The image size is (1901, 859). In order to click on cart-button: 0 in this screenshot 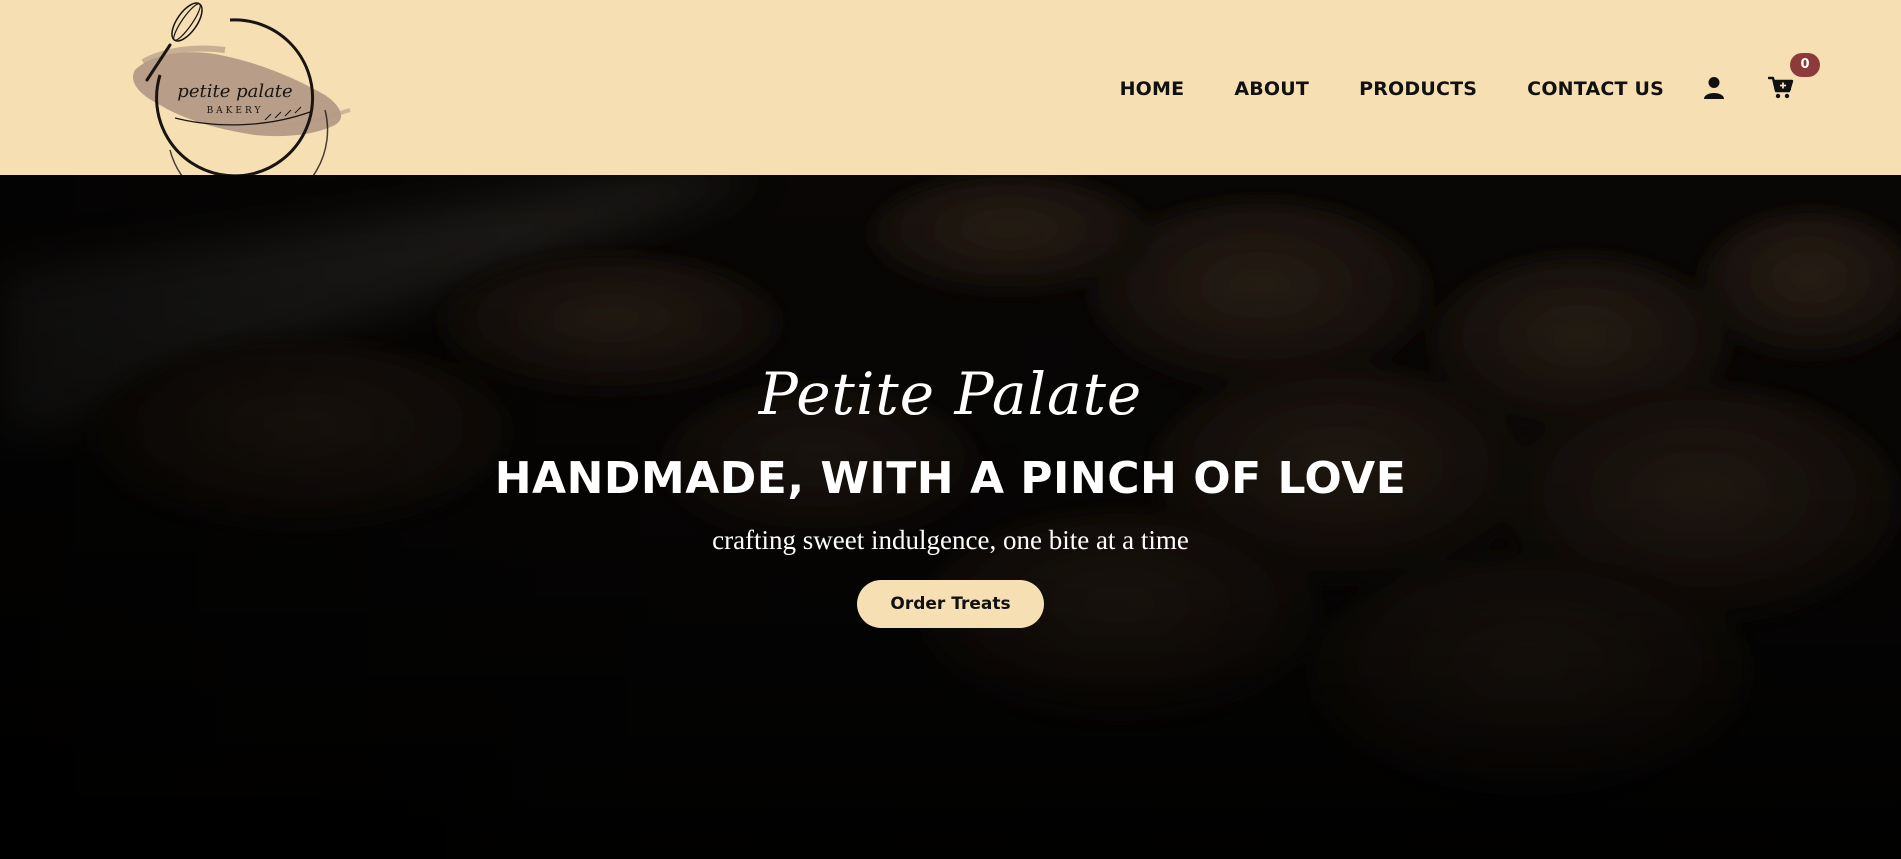, I will do `click(1793, 77)`.